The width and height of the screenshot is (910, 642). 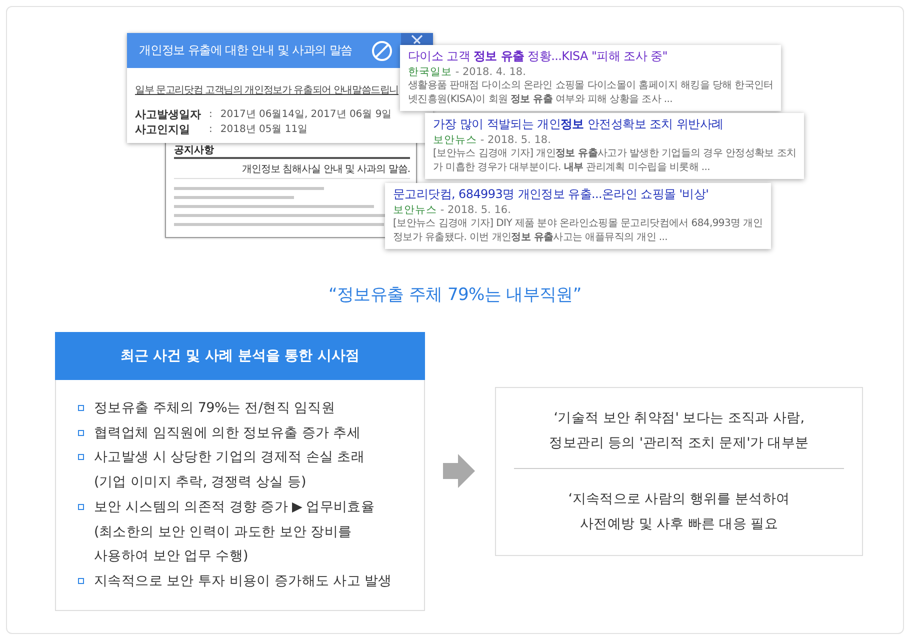 I want to click on field-value: 2018년 05월 11일, so click(x=264, y=130).